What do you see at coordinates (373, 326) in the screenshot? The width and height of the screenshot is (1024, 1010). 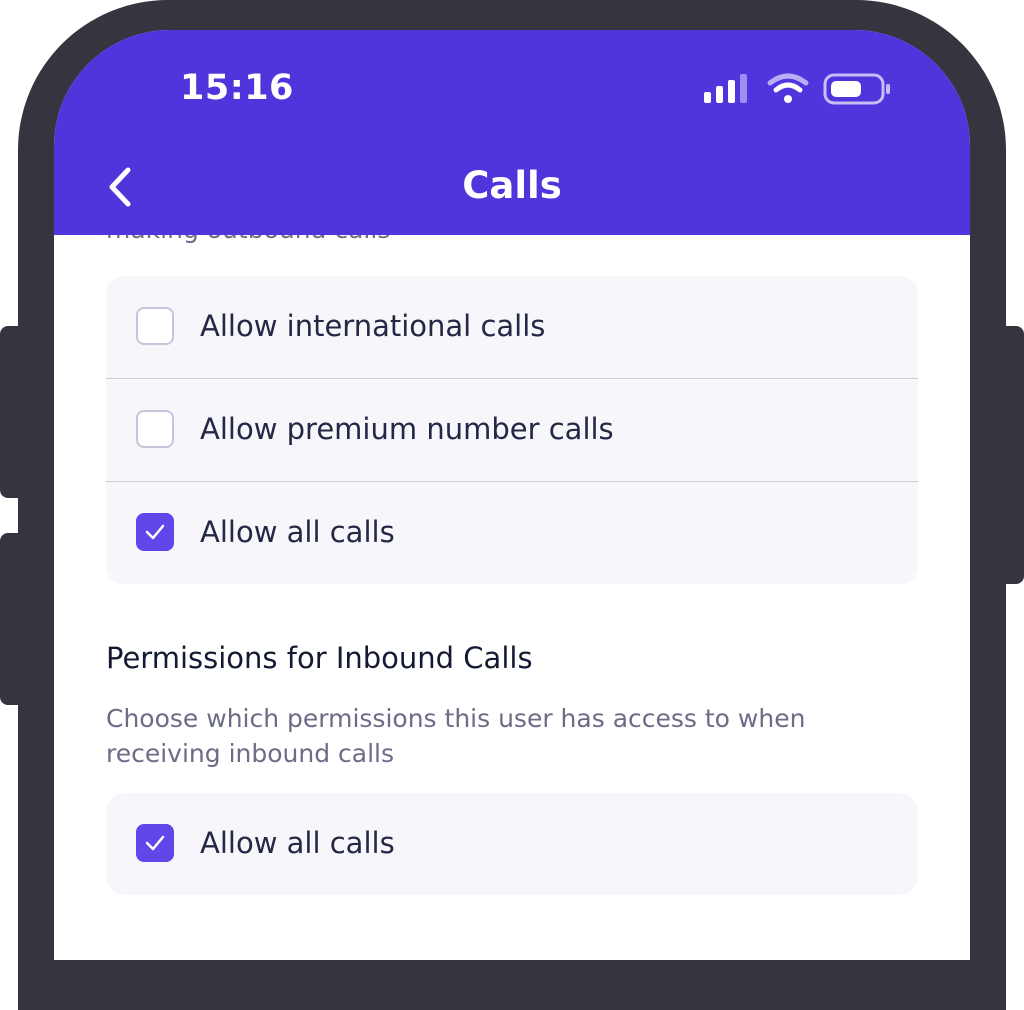 I see `option-label: Allow international calls` at bounding box center [373, 326].